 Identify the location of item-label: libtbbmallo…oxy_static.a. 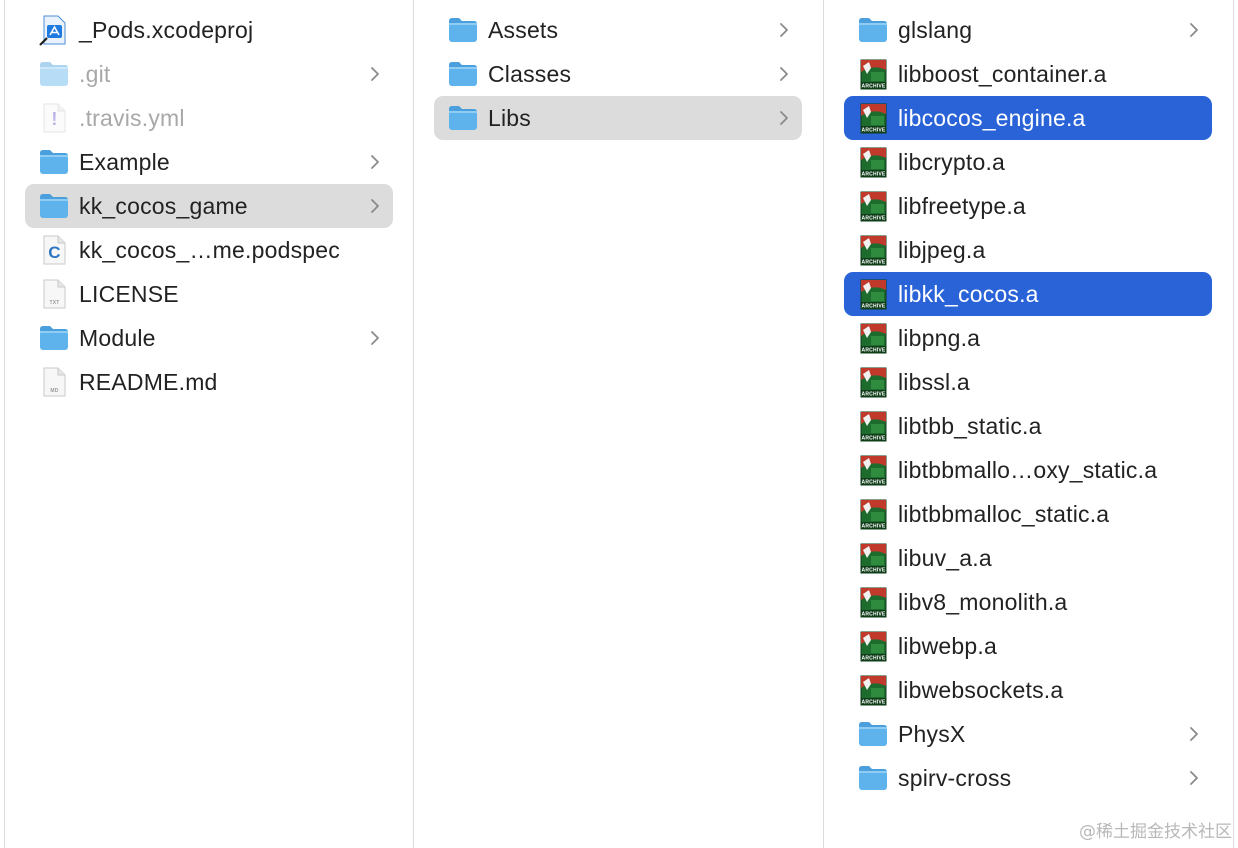
(1028, 470).